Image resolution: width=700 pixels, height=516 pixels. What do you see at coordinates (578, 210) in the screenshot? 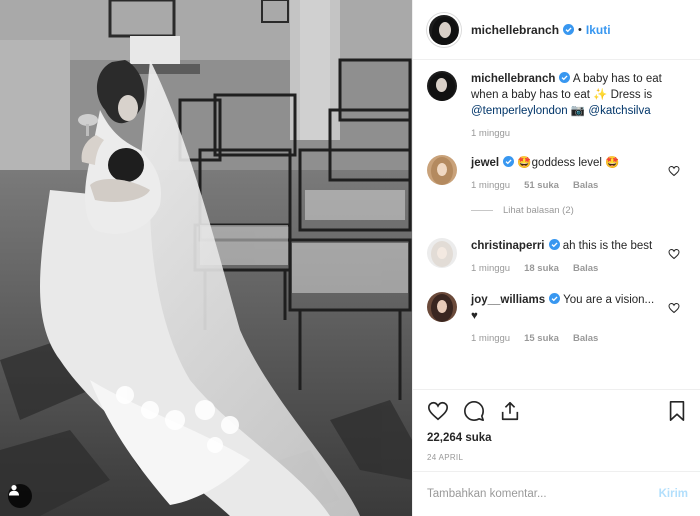
I see `view-replies-button: Lihat balasan (2)` at bounding box center [578, 210].